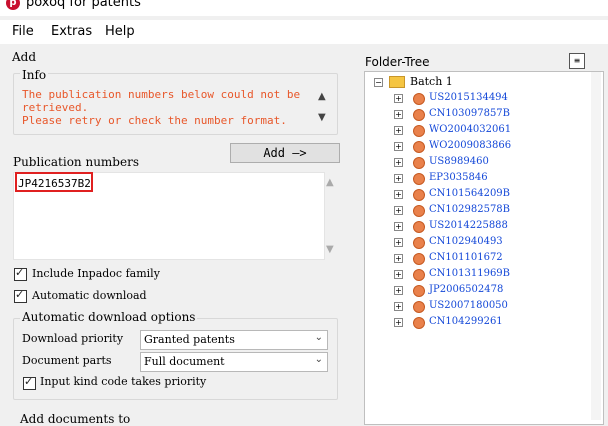  I want to click on download-priority-select: Granted patents ⌄, so click(234, 340).